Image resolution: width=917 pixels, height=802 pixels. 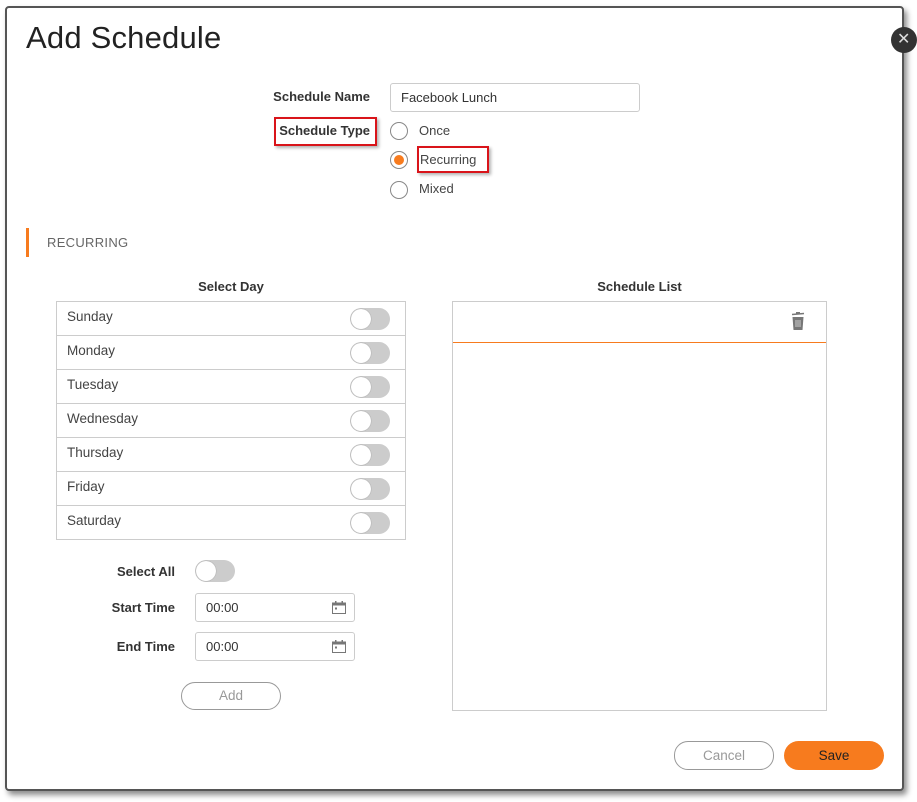 I want to click on day-label: Wednesday, so click(x=103, y=418).